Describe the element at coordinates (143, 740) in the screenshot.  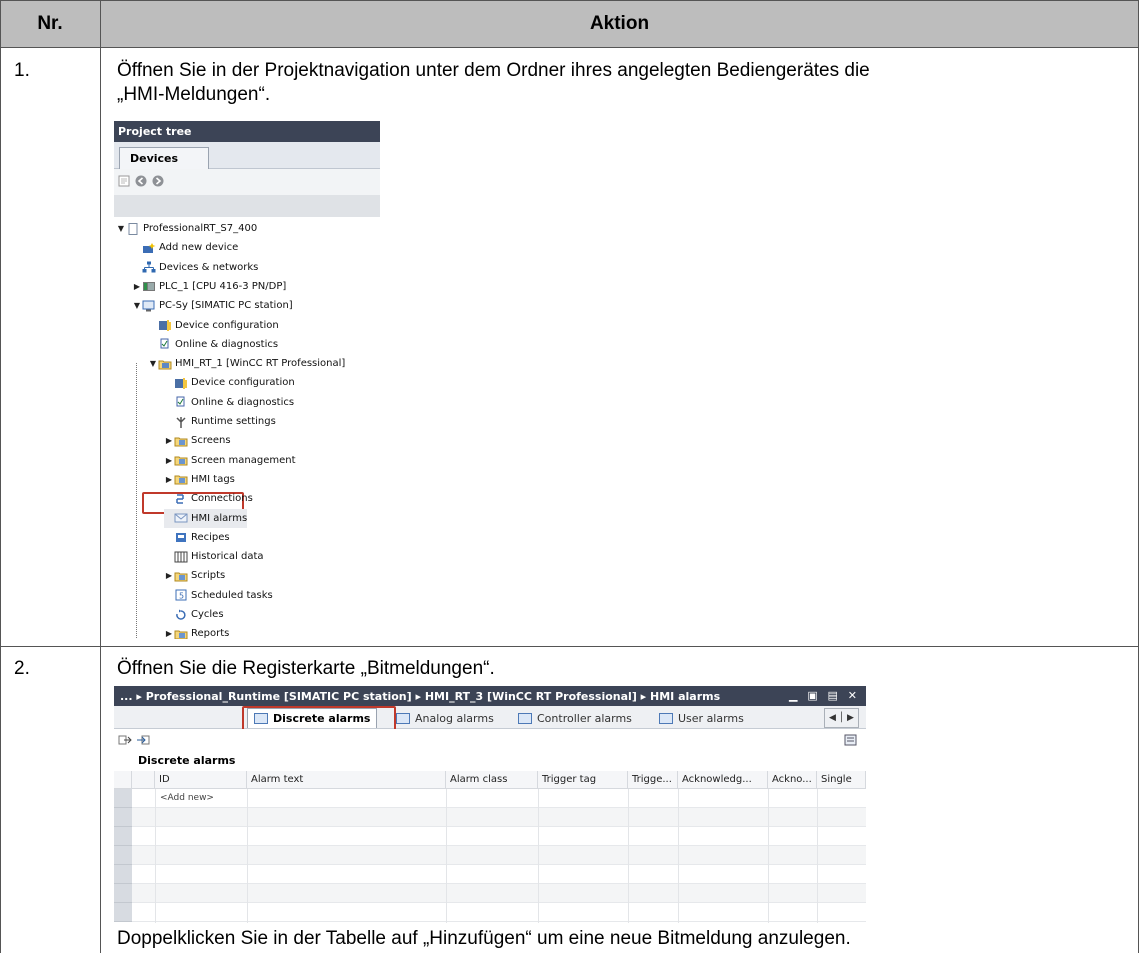
I see `import-icon` at that location.